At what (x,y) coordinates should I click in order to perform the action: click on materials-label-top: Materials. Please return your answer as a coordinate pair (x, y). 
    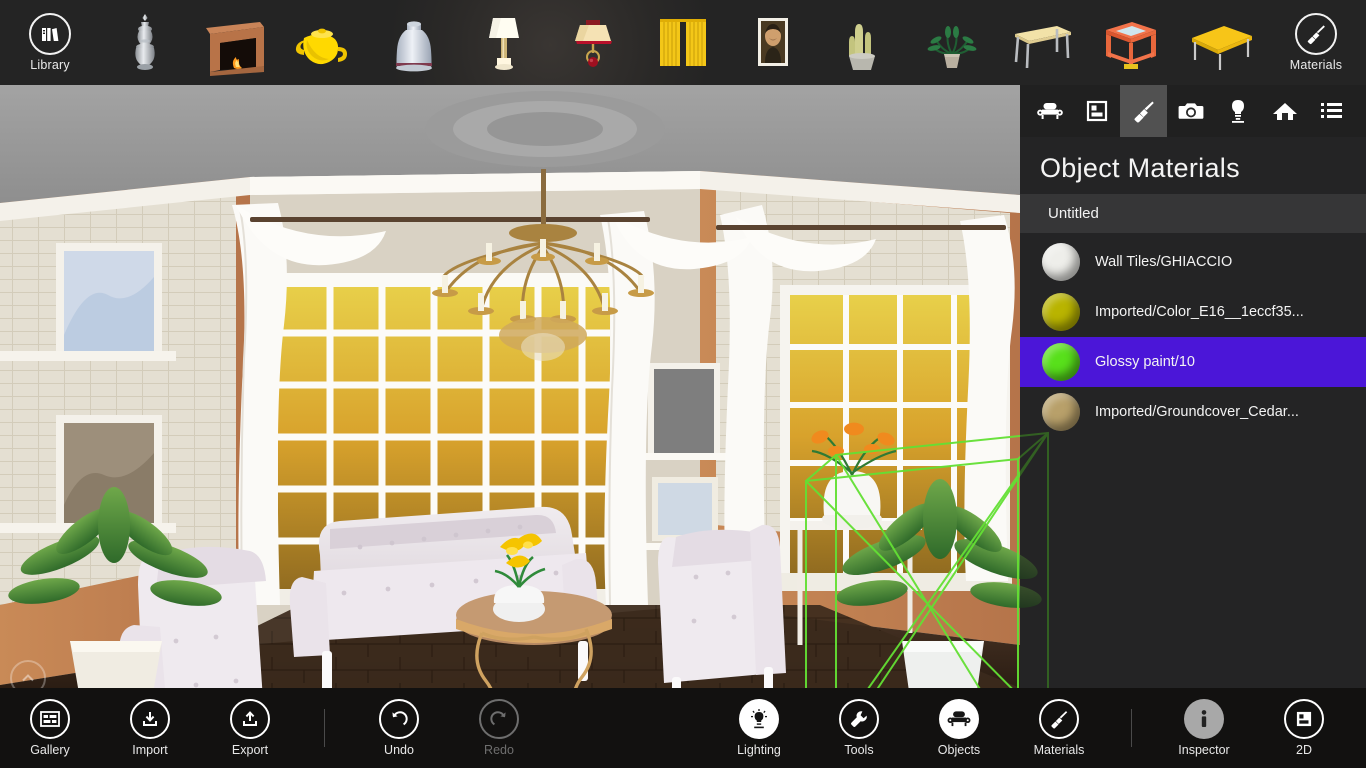
    Looking at the image, I should click on (1316, 65).